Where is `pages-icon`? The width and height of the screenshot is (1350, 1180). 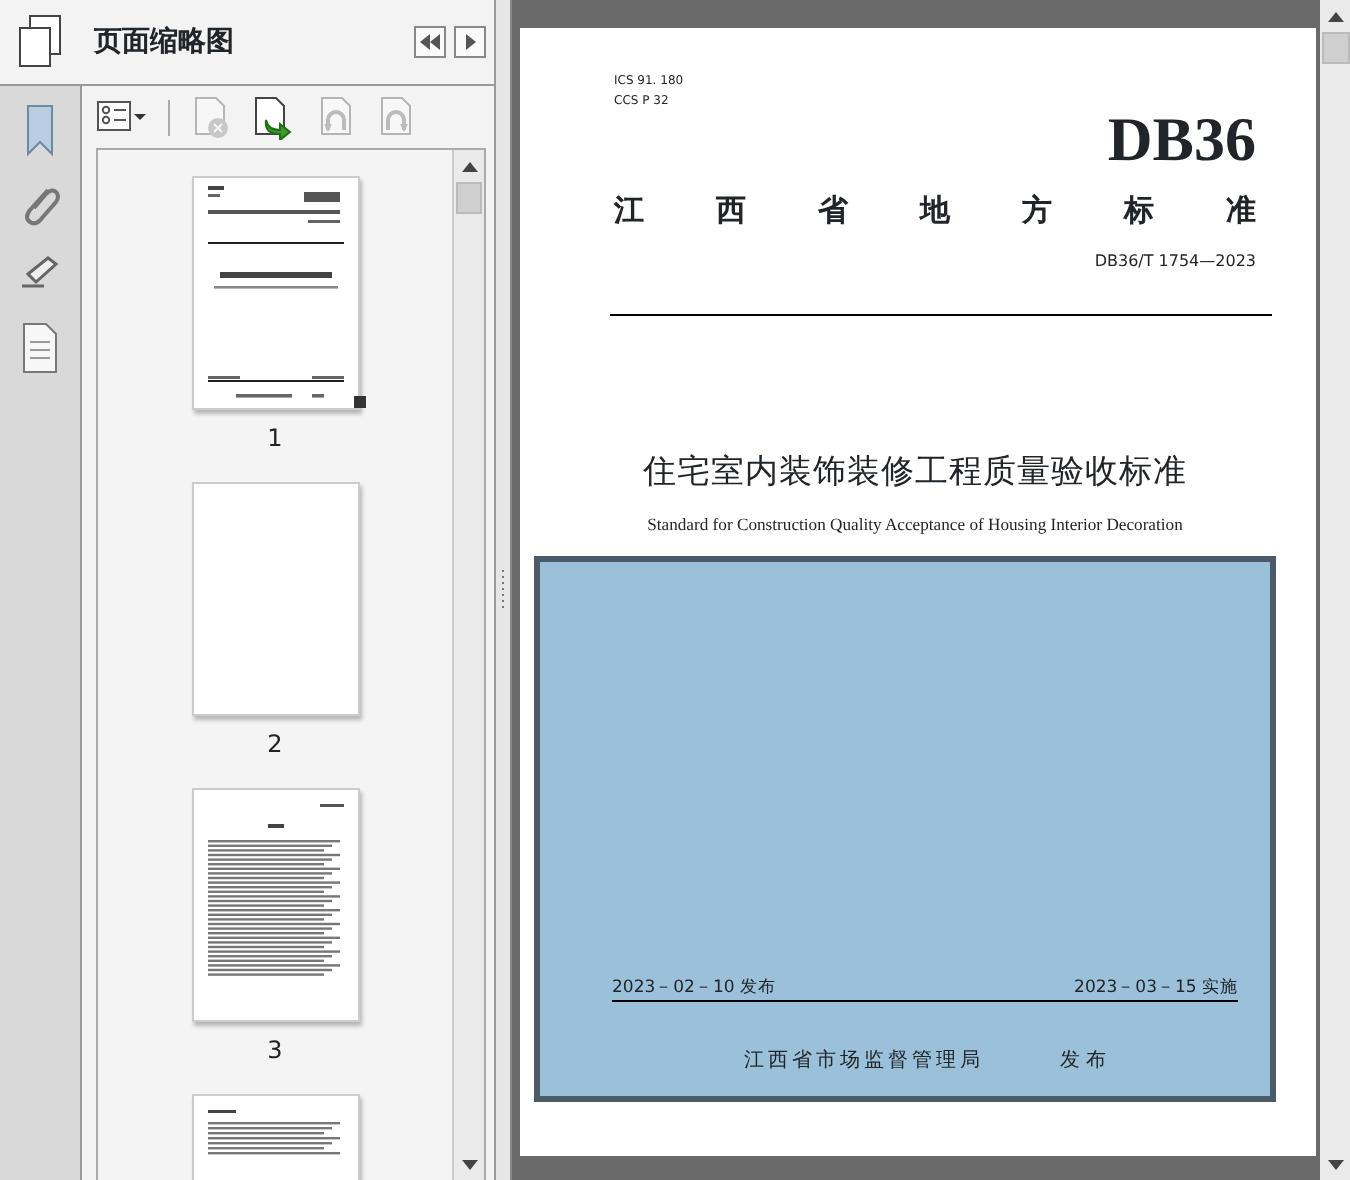
pages-icon is located at coordinates (40, 42).